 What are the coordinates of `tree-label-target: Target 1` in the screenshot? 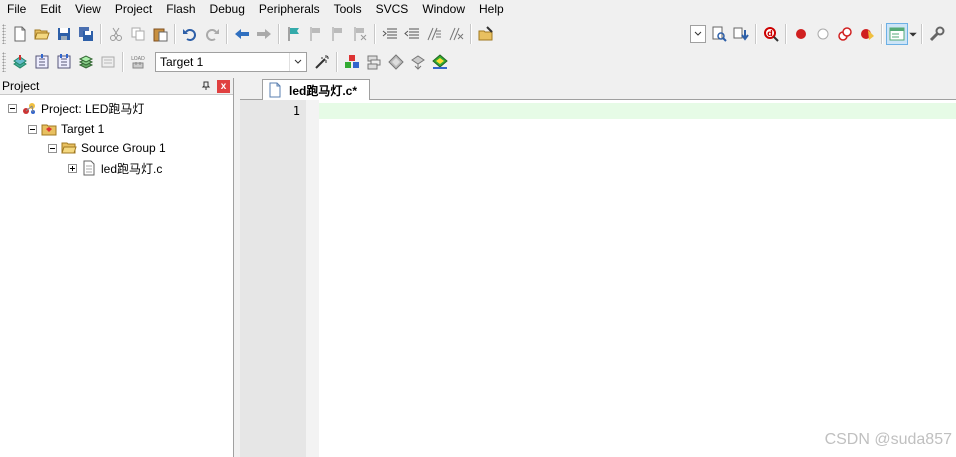 It's located at (83, 129).